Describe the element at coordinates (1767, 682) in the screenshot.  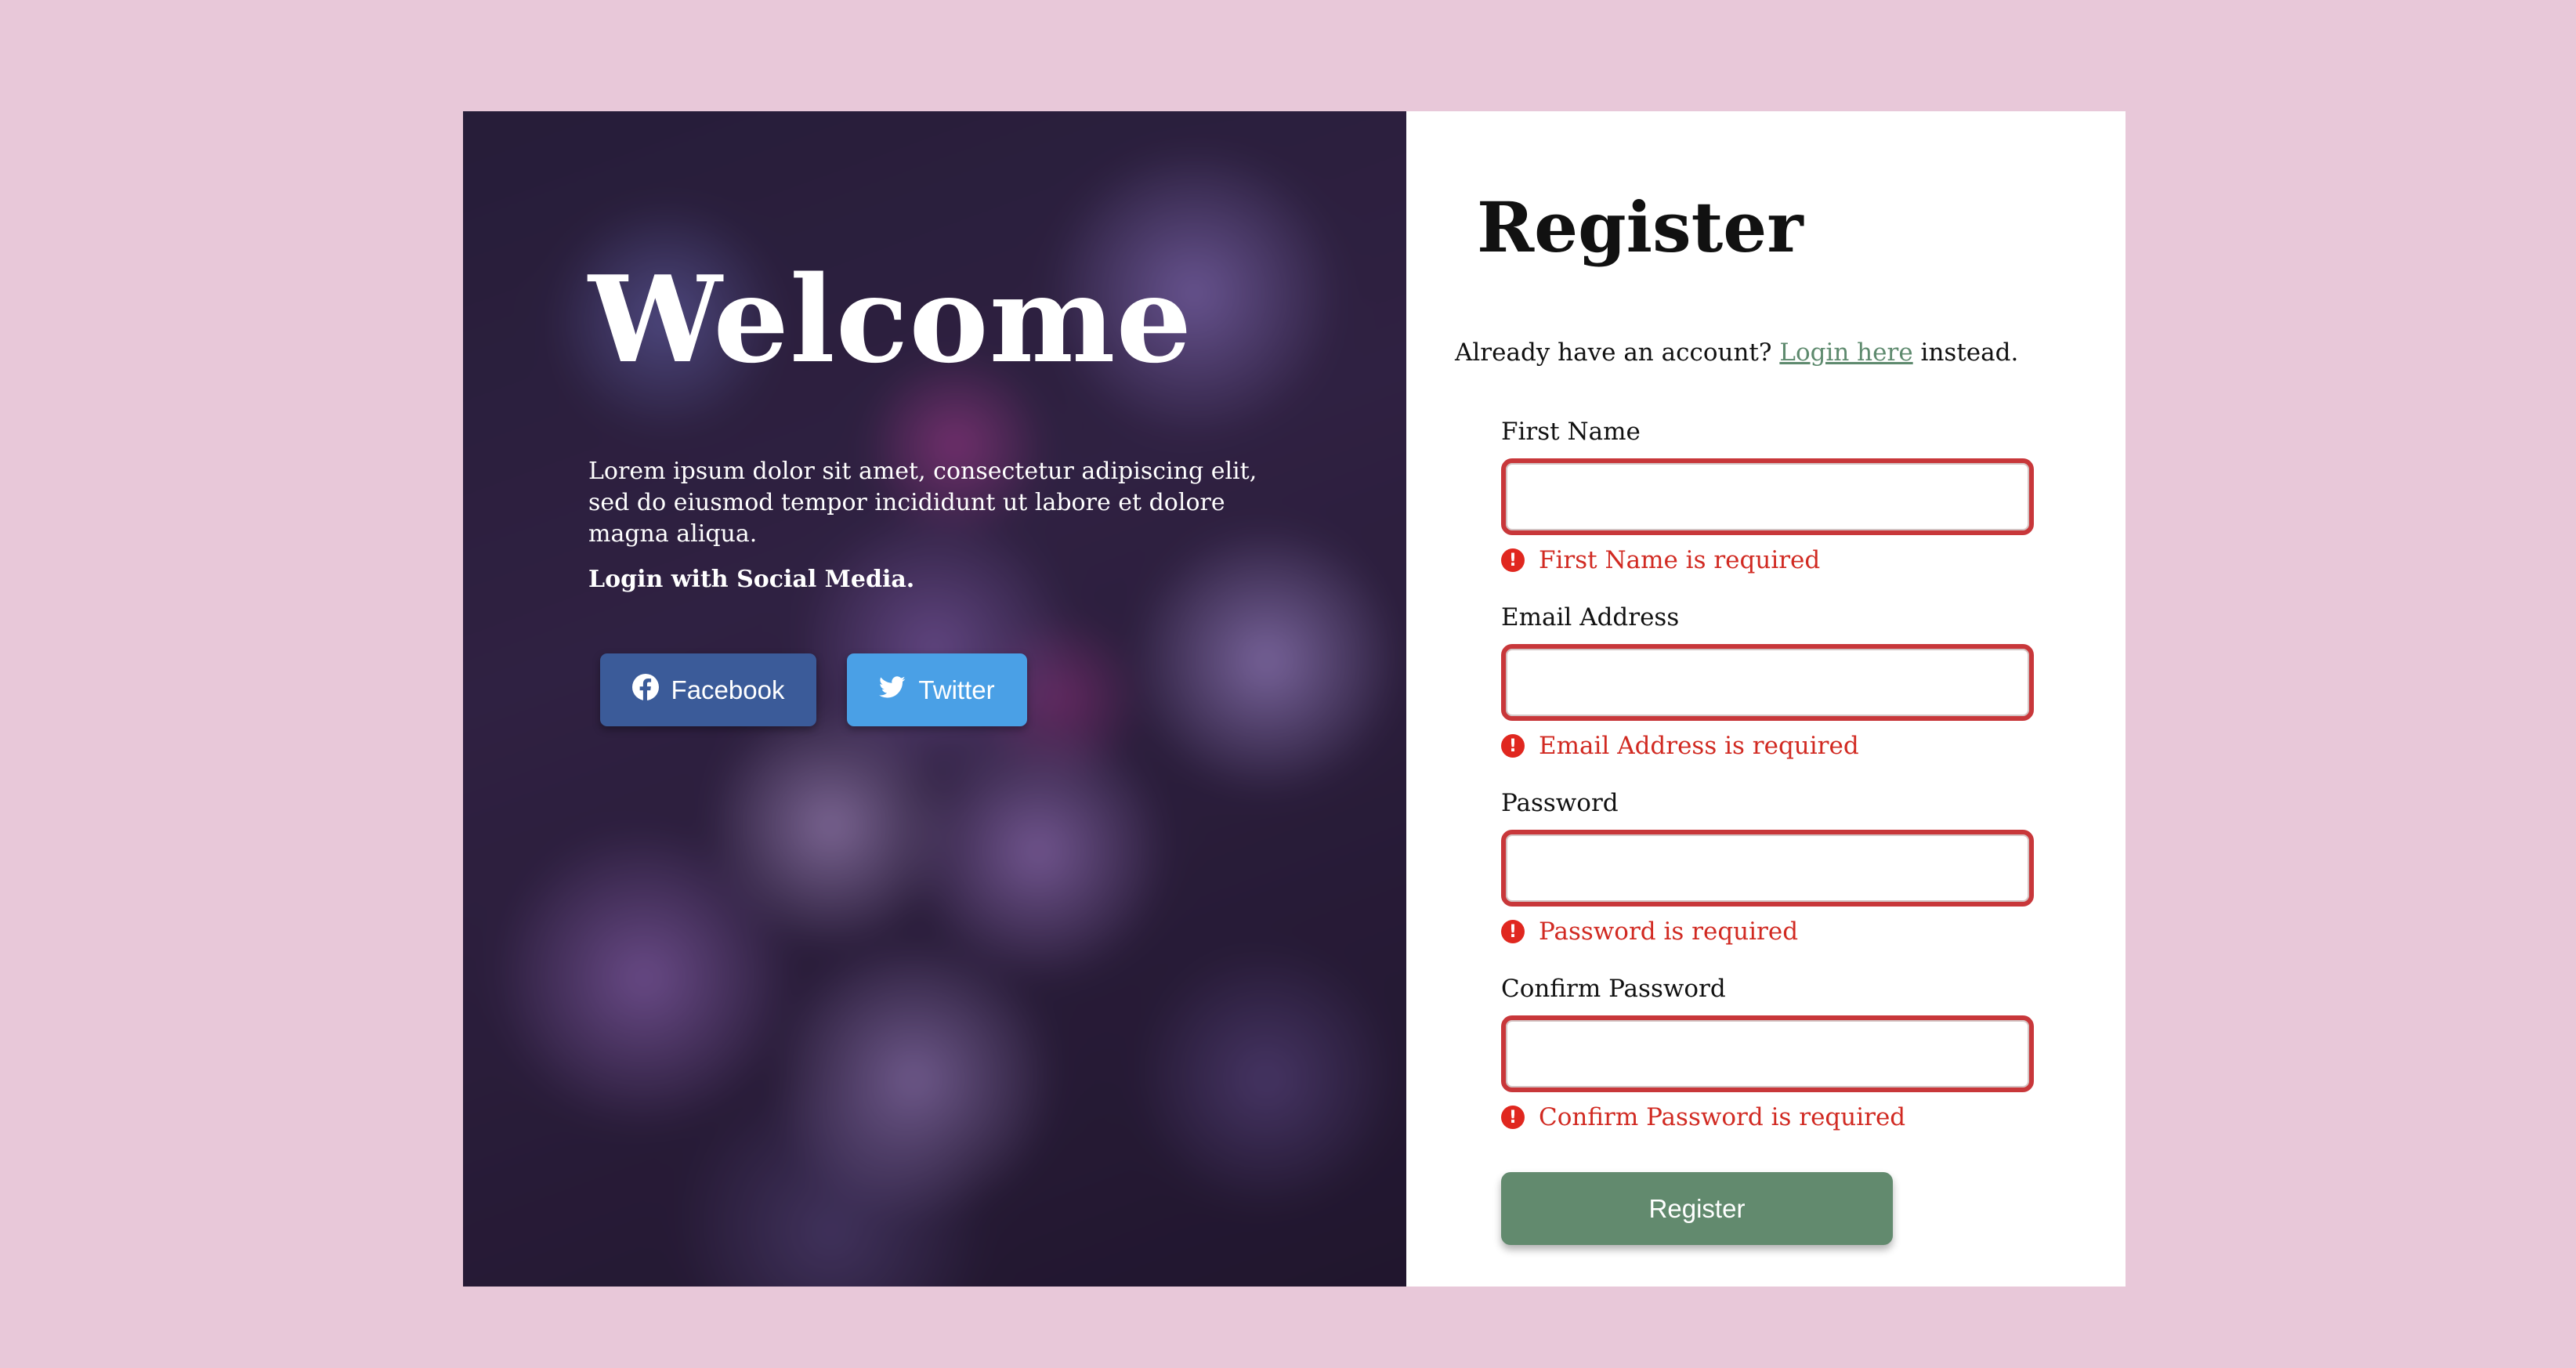
I see `email-address-input` at that location.